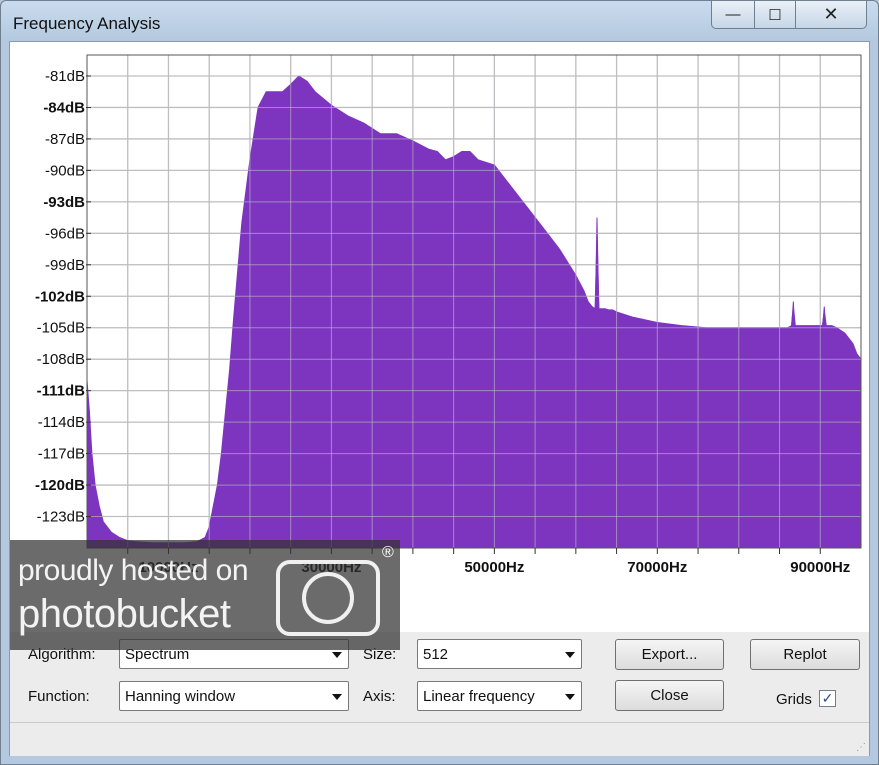 Image resolution: width=879 pixels, height=765 pixels. I want to click on resize-grip-icon: ⋰, so click(861, 747).